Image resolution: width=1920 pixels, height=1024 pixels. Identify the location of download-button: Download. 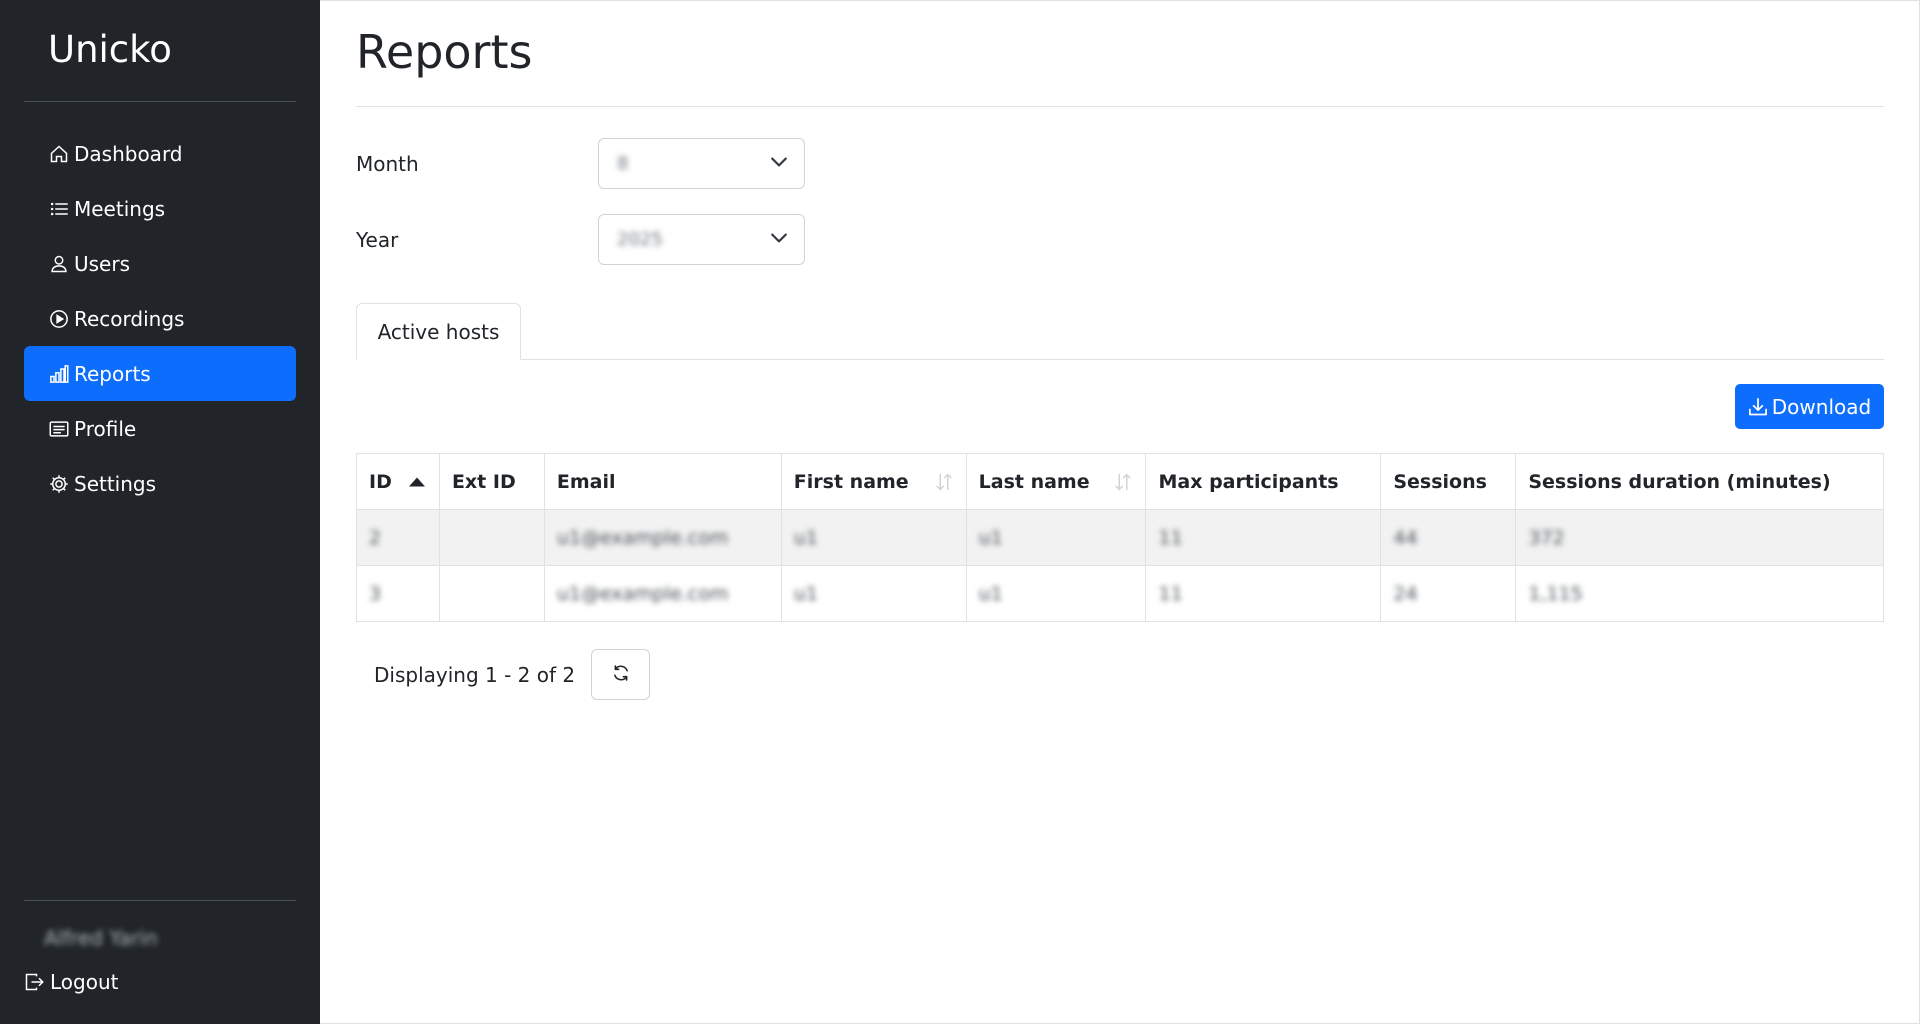
(1809, 406).